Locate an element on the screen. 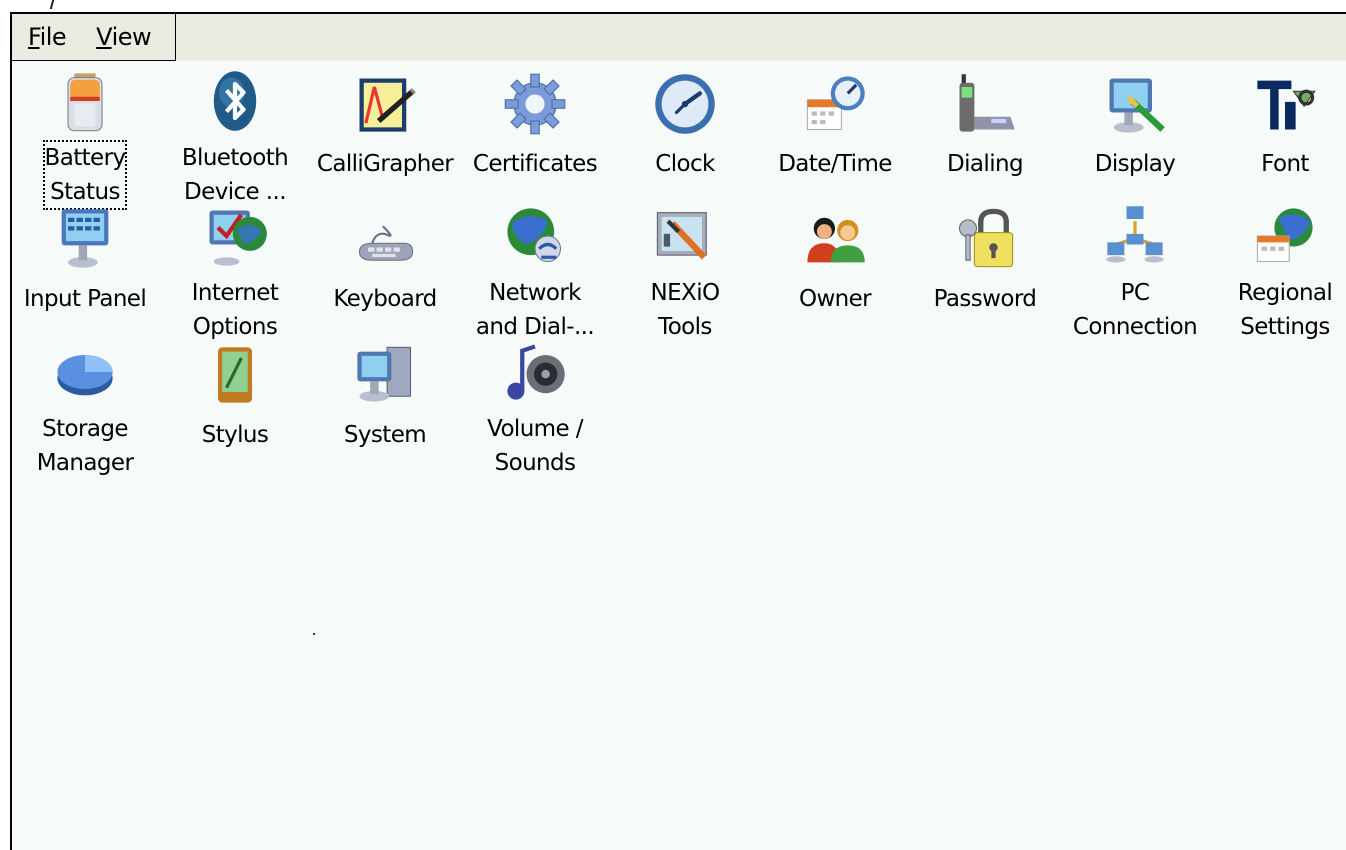 The image size is (1346, 850). item-label-line1: Owner is located at coordinates (835, 299).